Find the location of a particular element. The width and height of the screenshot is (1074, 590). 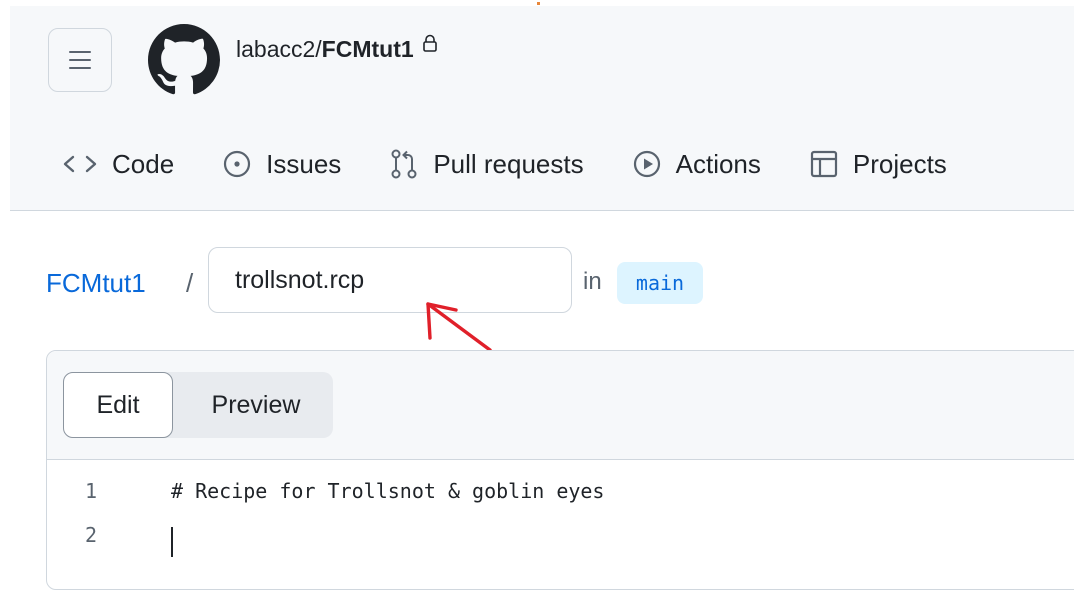

tab-preview: Preview is located at coordinates (256, 405).